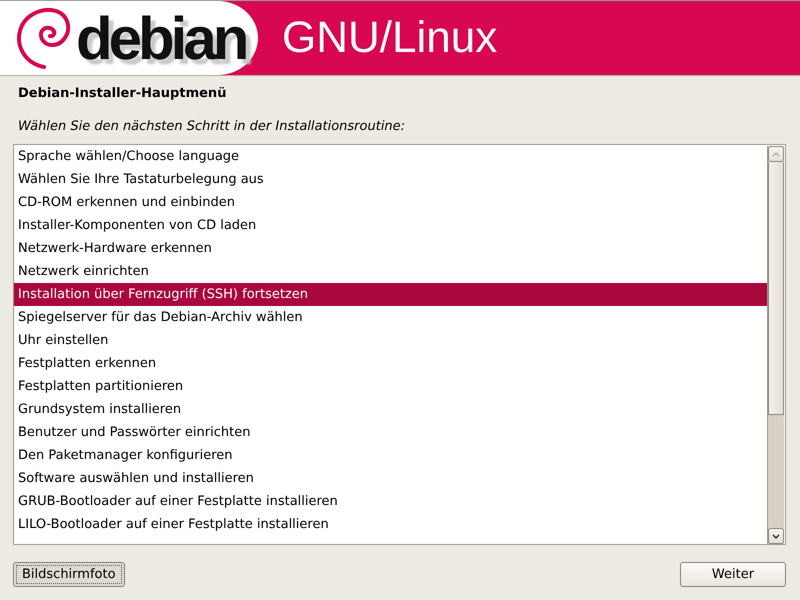 The height and width of the screenshot is (600, 800). I want to click on menu-item: Netzwerk einrichten, so click(390, 271).